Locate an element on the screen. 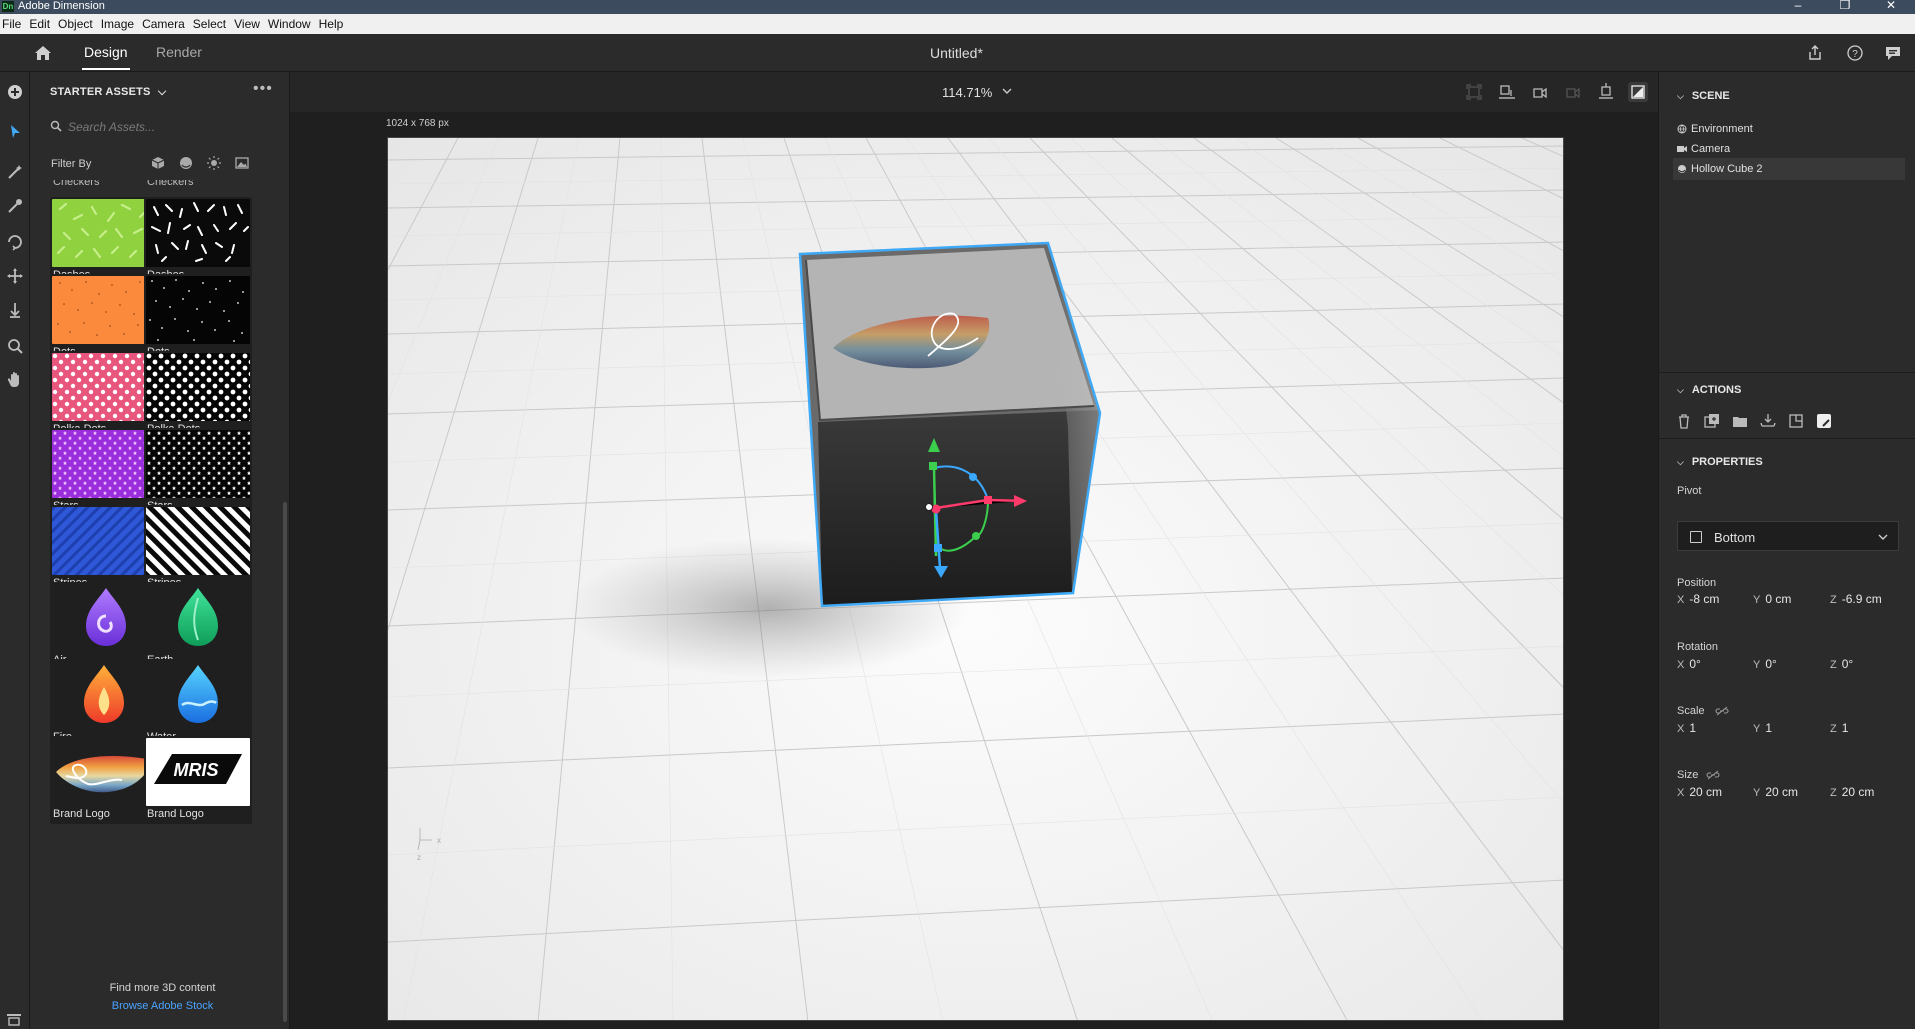  asset-brand-logo-mris: MRIS Brand Logo is located at coordinates (198, 780).